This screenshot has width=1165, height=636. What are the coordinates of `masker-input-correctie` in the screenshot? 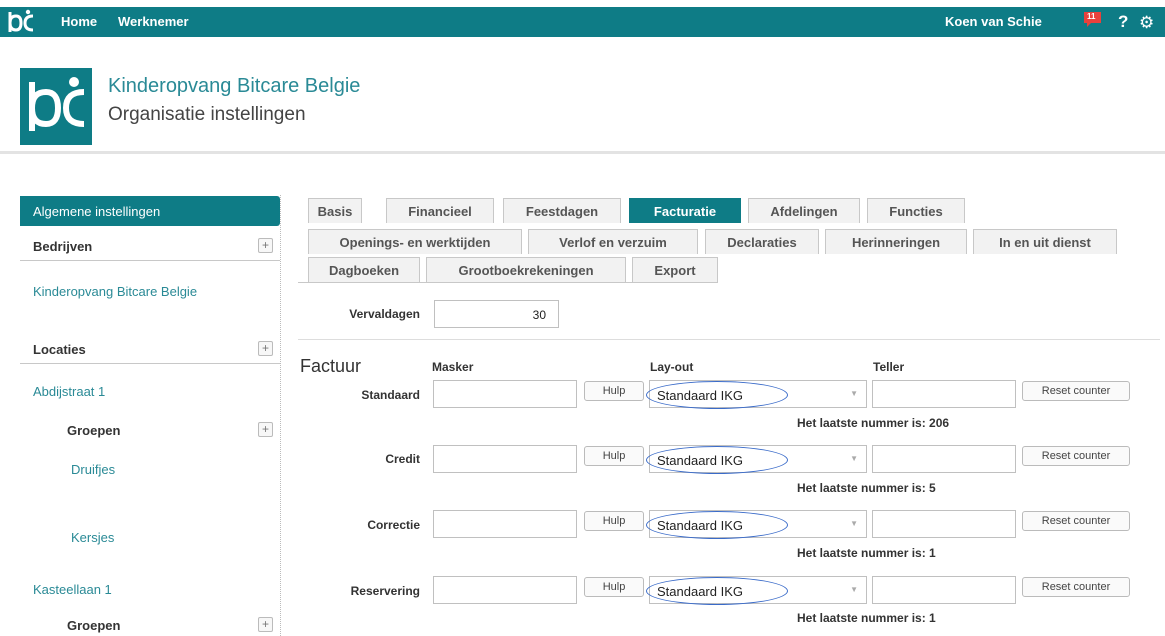 It's located at (505, 524).